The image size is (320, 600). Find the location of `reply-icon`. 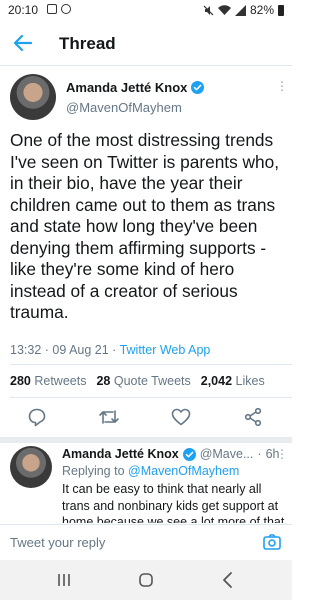

reply-icon is located at coordinates (37, 417).